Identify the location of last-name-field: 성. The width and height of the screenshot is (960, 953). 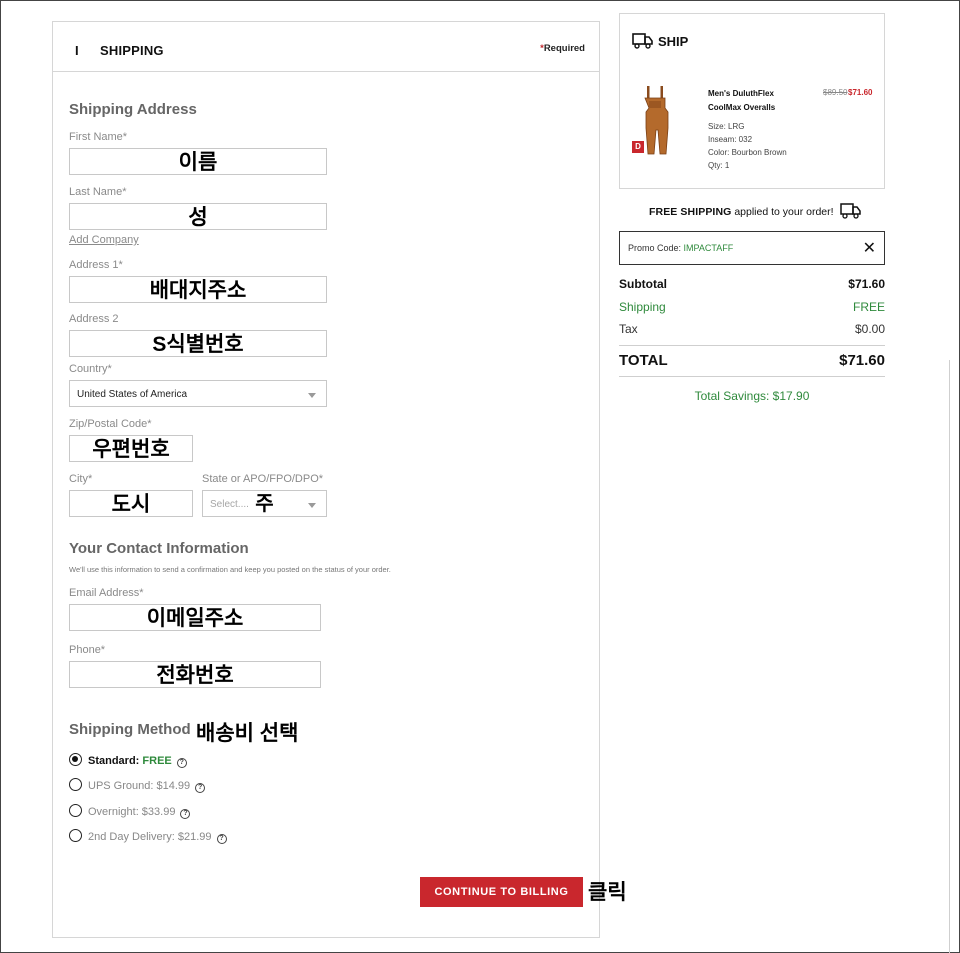
(198, 216).